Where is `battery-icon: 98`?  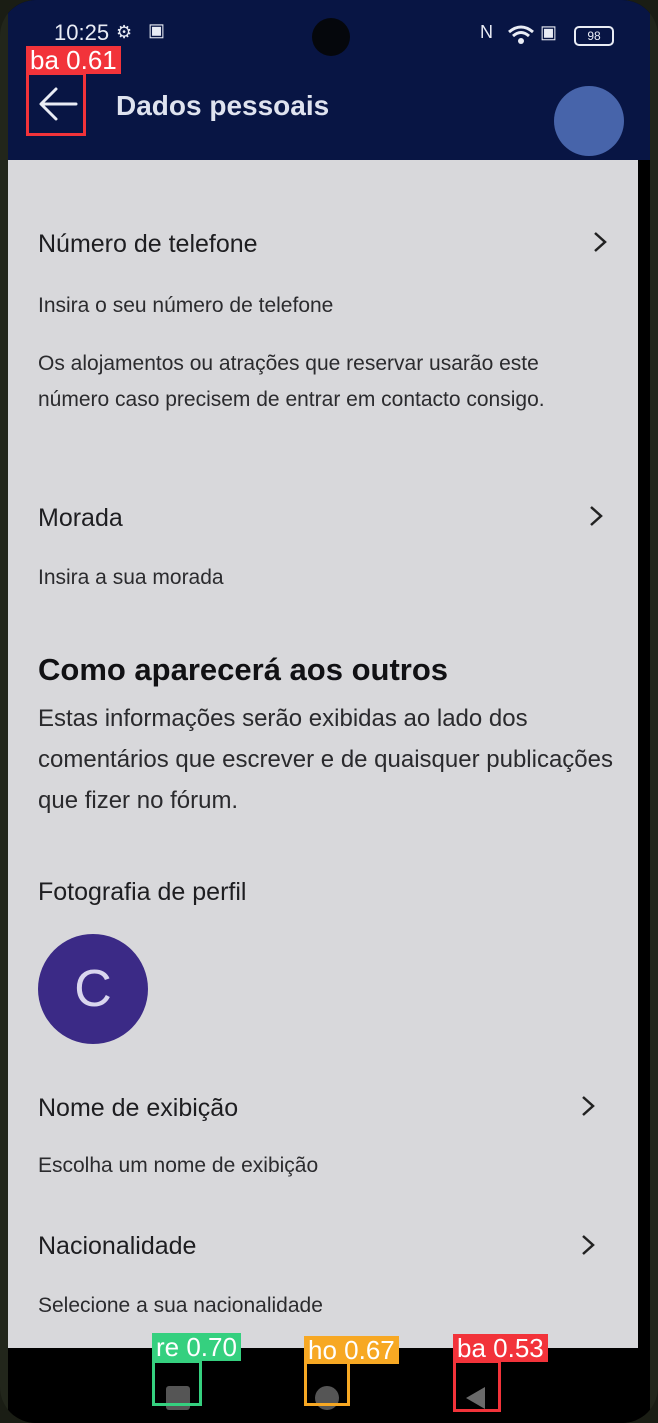
battery-icon: 98 is located at coordinates (594, 36).